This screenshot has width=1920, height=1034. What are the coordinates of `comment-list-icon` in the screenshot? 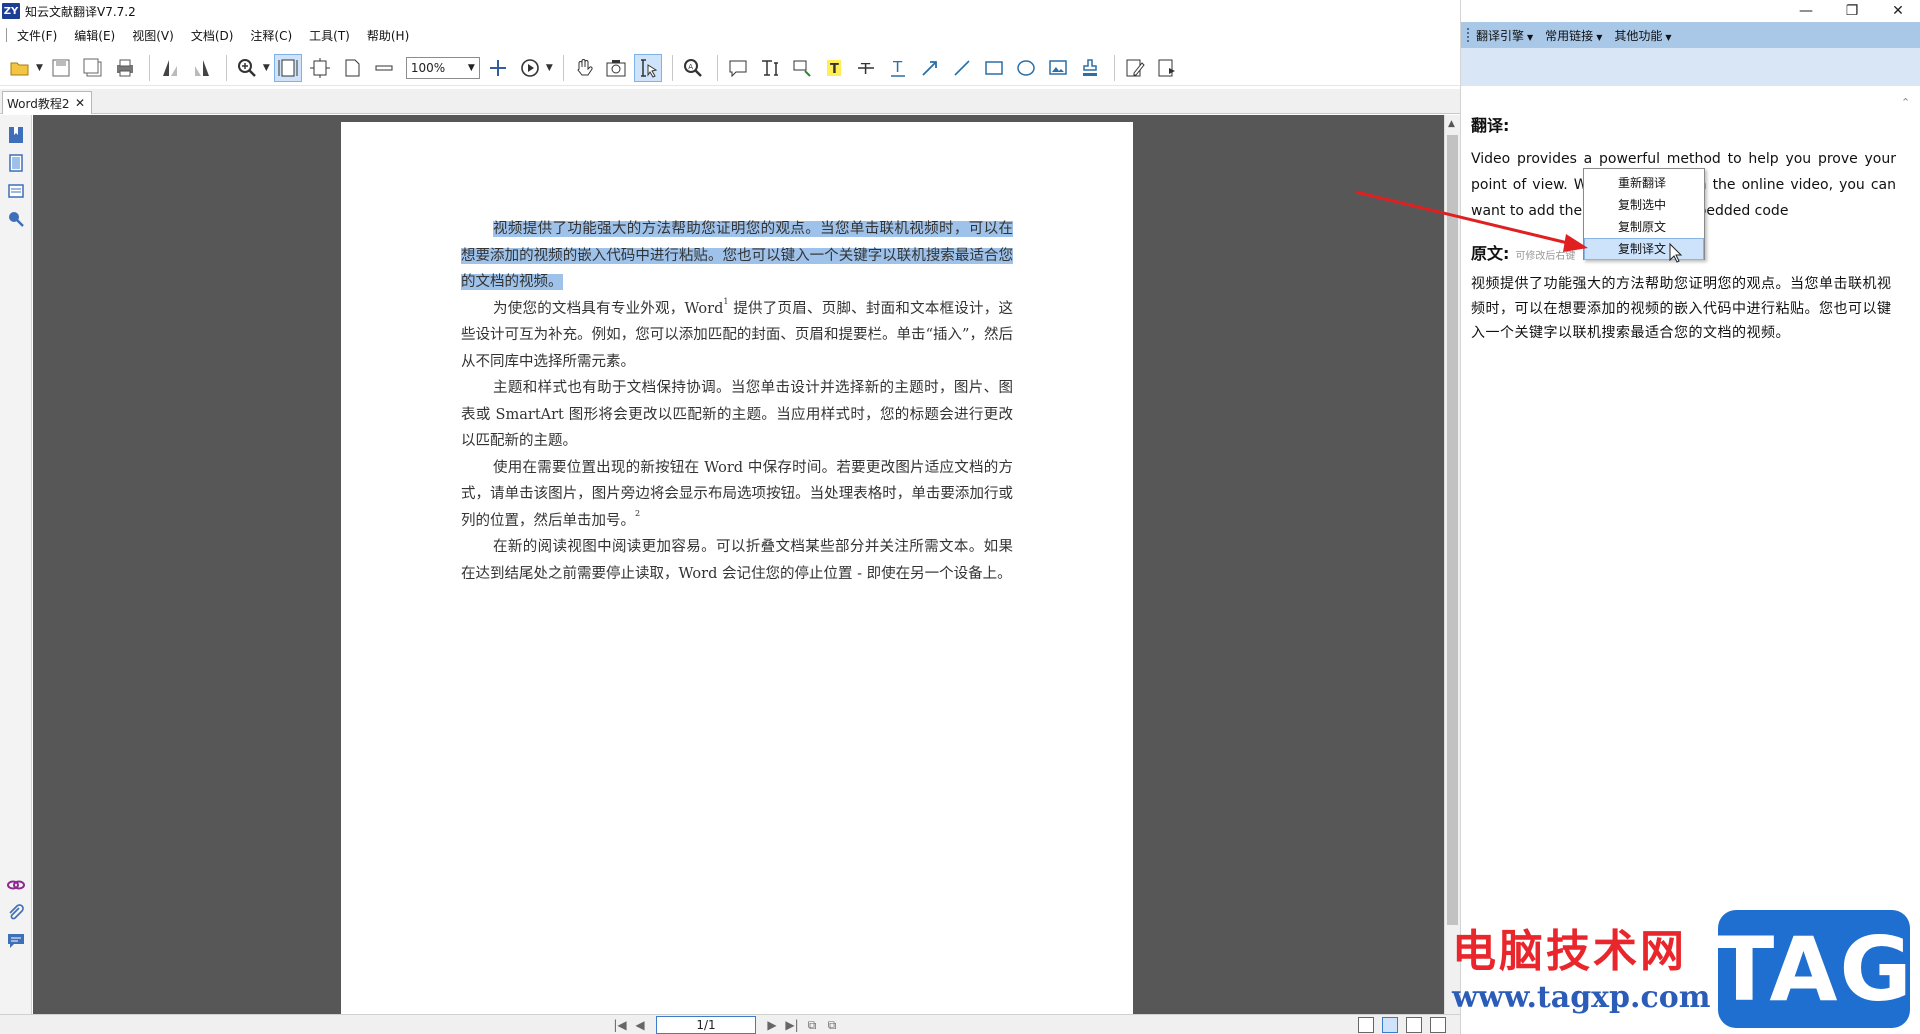 It's located at (1167, 68).